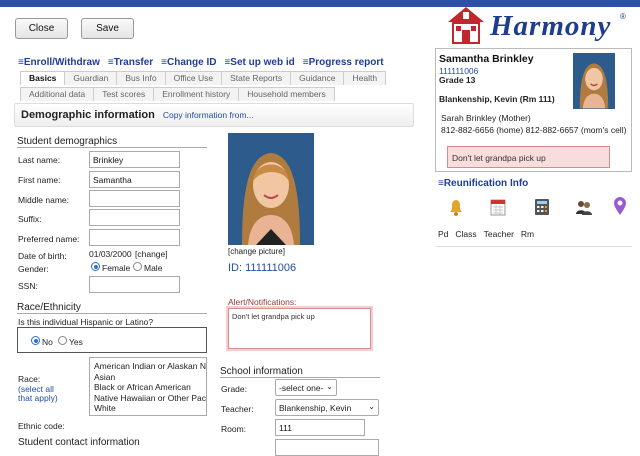 Image resolution: width=640 pixels, height=456 pixels. What do you see at coordinates (153, 268) in the screenshot?
I see `gender-male-label: Male` at bounding box center [153, 268].